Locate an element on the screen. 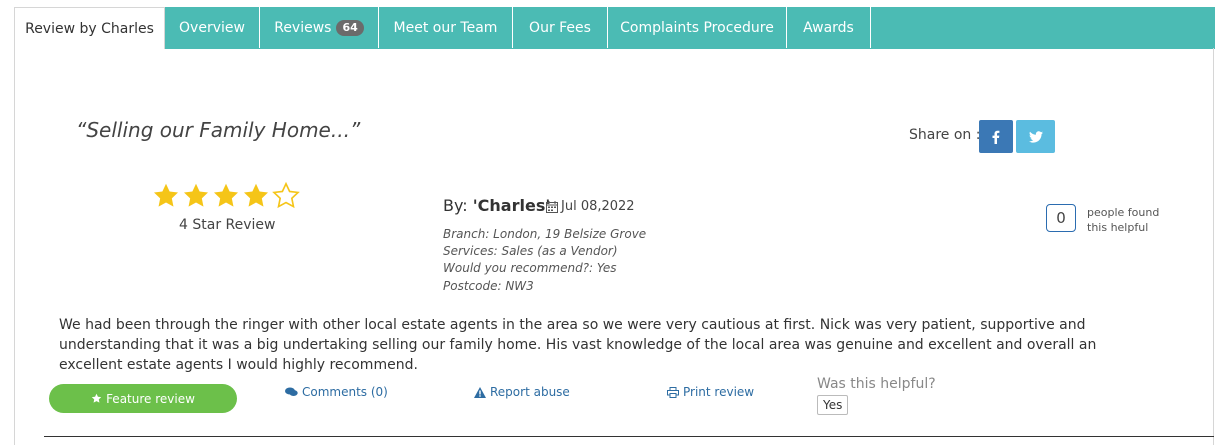  helpful-count-label: people found this helpful is located at coordinates (1123, 220).